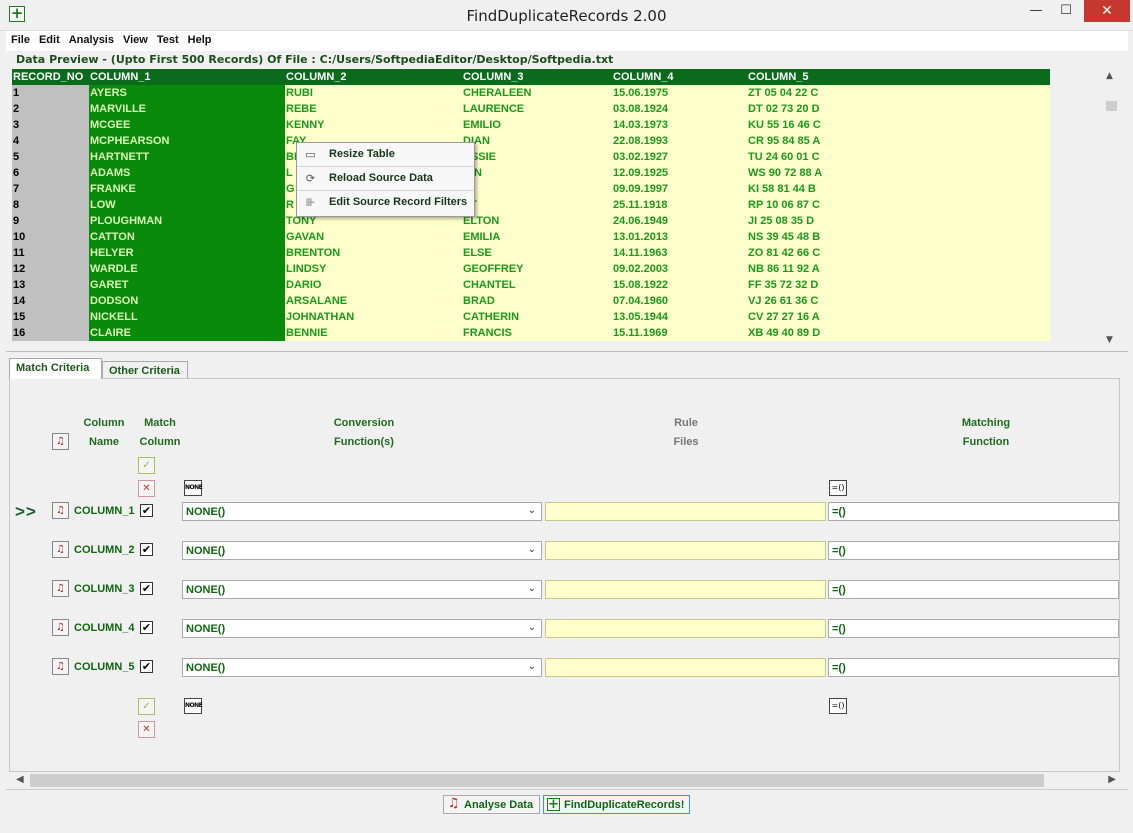 This screenshot has height=833, width=1133. What do you see at coordinates (373, 77) in the screenshot?
I see `column-header: COLUMN_2` at bounding box center [373, 77].